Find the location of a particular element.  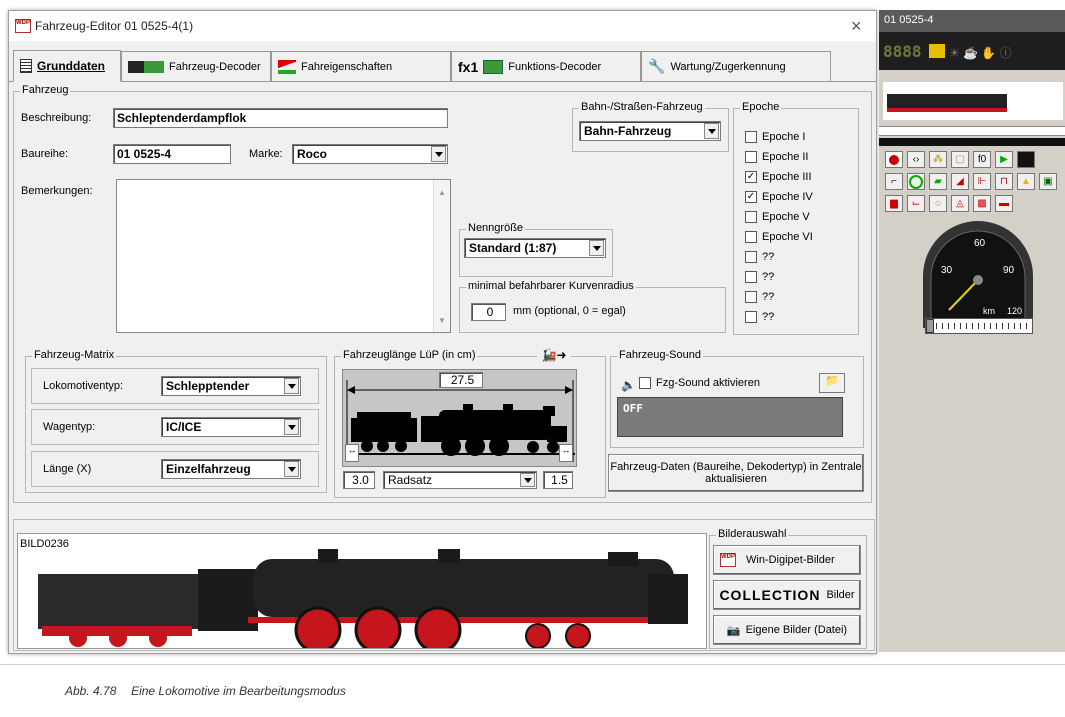

crane-icon: ⌐ is located at coordinates (894, 181).